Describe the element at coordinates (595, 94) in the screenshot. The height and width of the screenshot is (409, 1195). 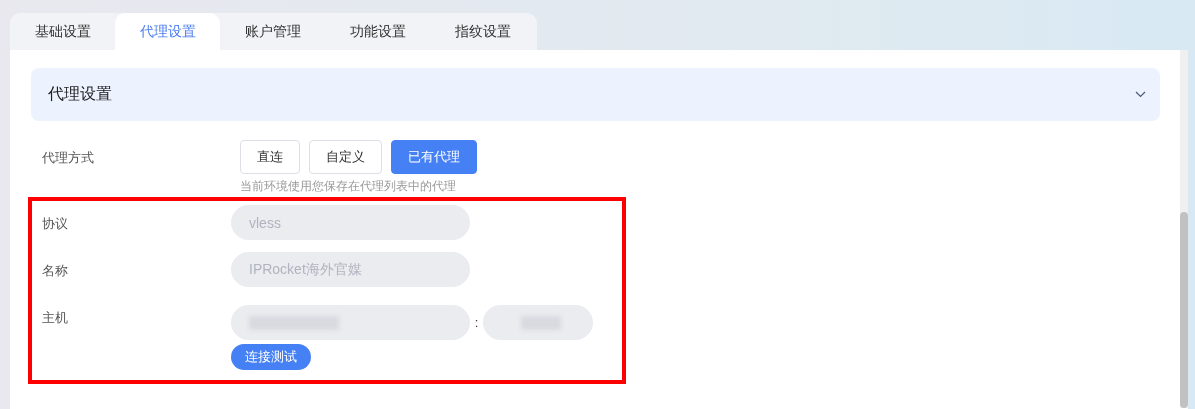
I see `section-header: 代理设置` at that location.